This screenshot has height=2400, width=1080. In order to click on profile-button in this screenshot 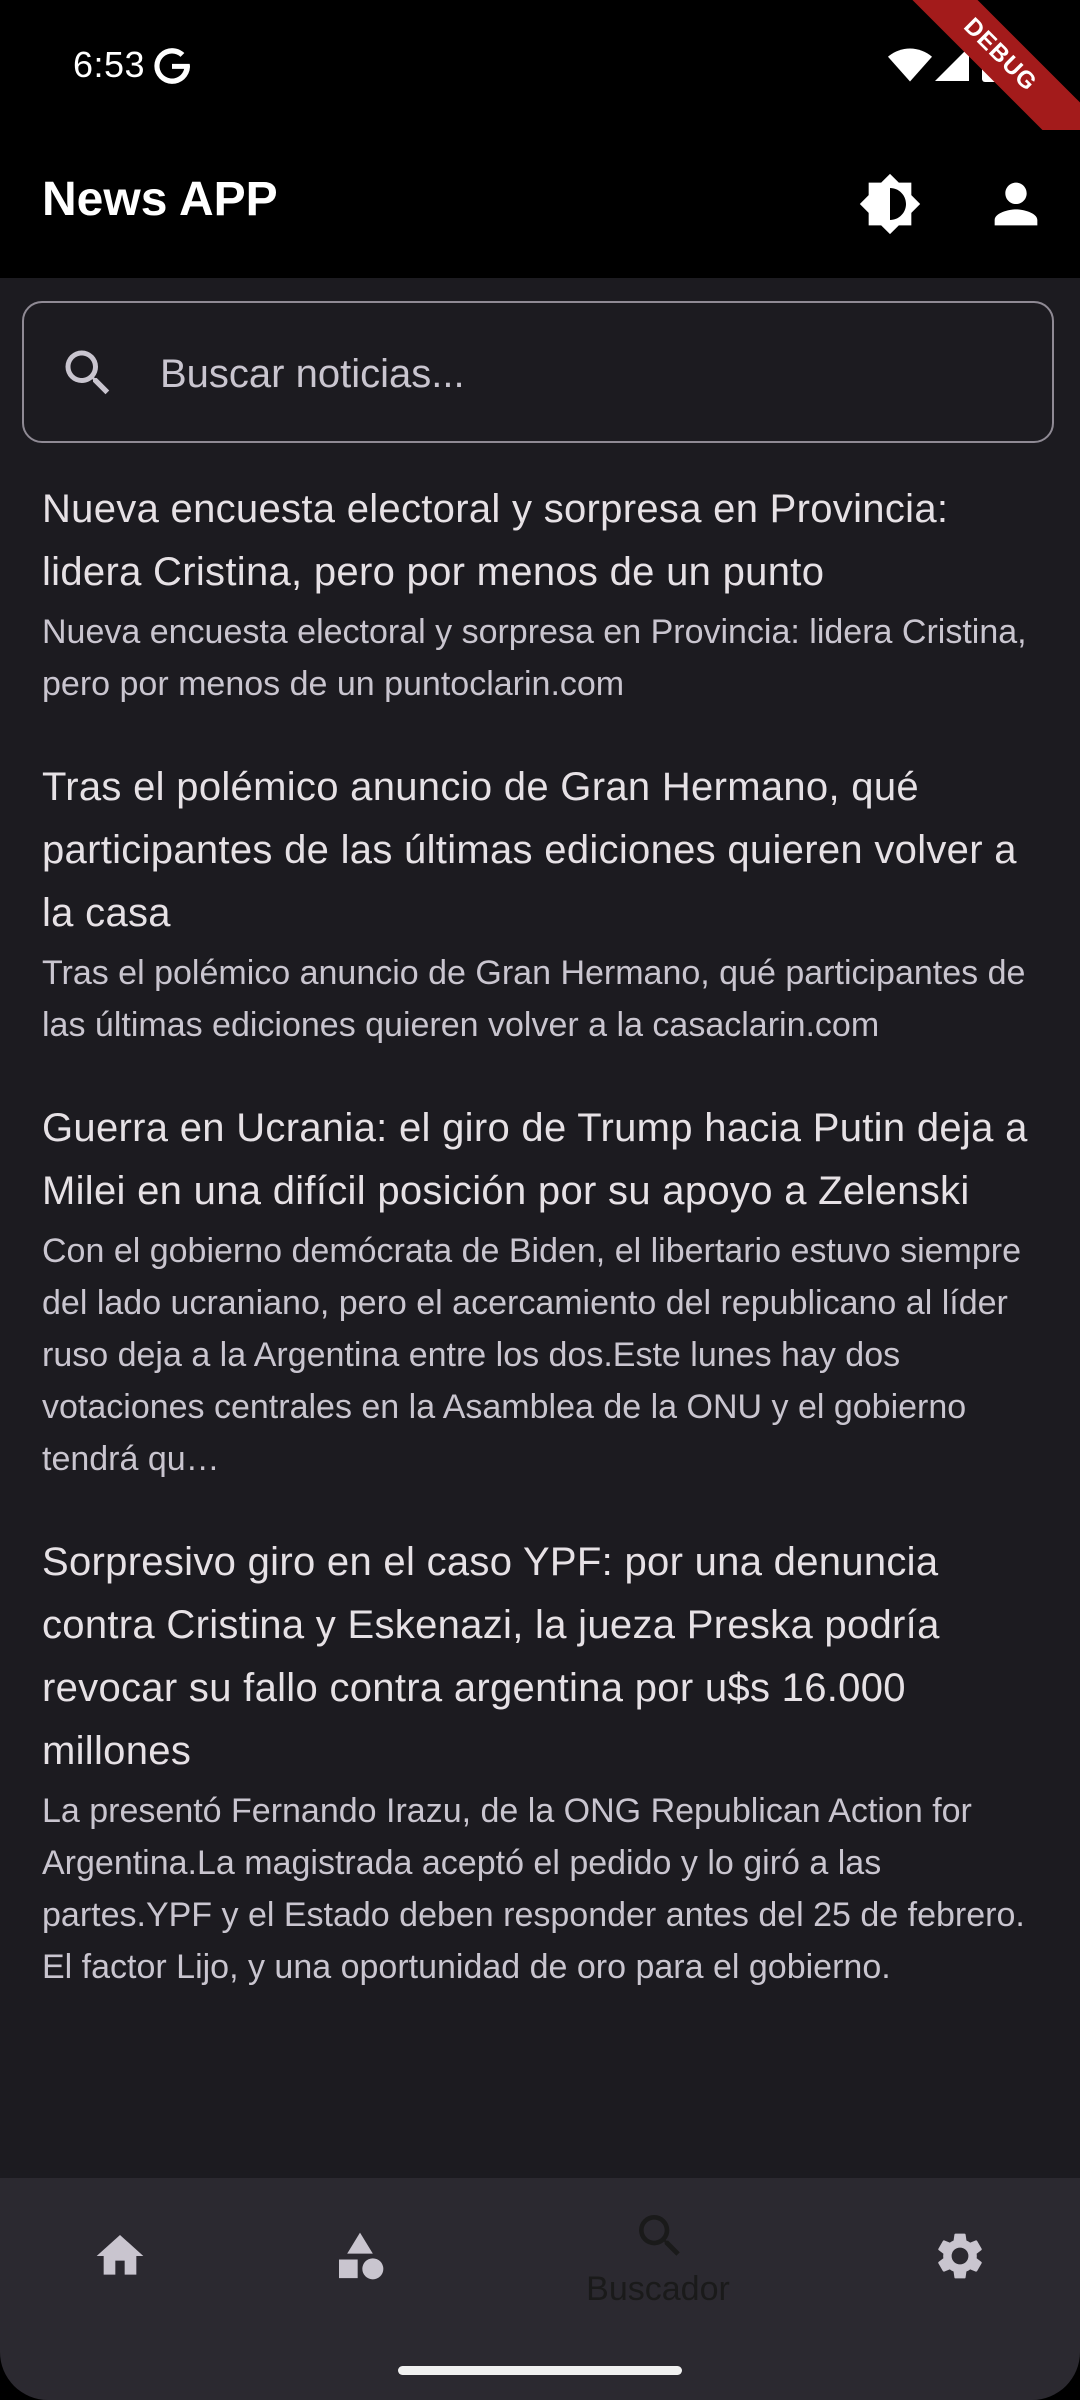, I will do `click(1016, 204)`.